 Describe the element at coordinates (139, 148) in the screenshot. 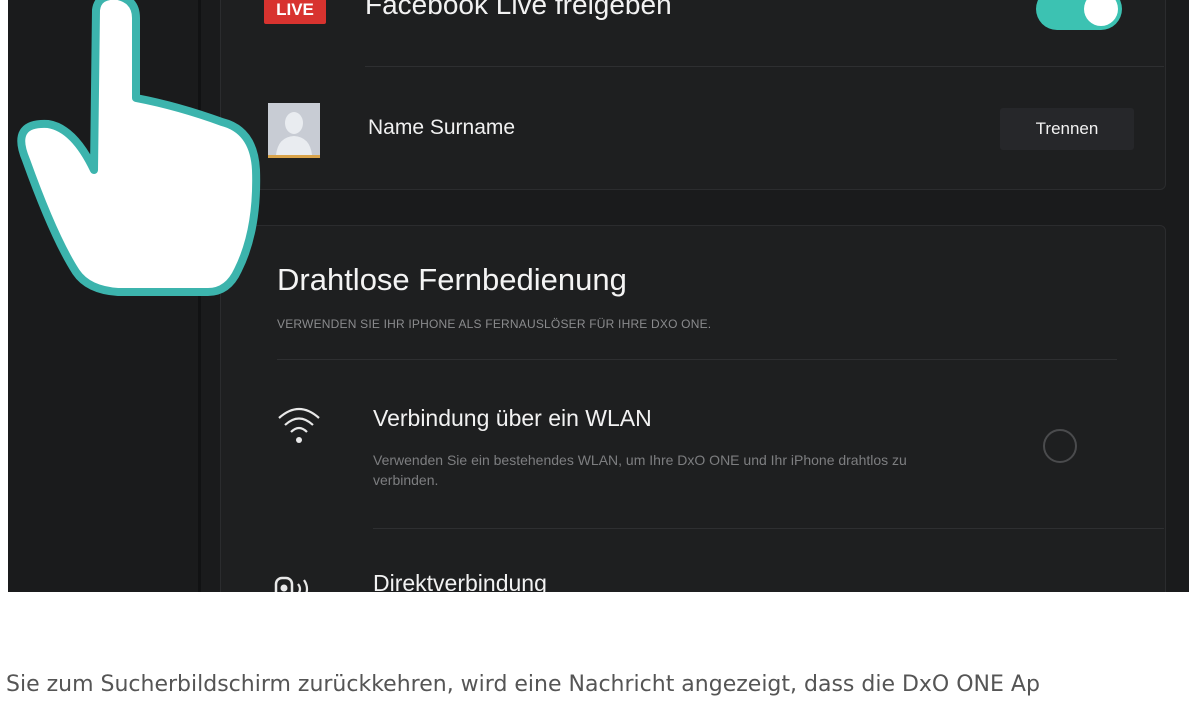

I see `pointing-hand-icon` at that location.